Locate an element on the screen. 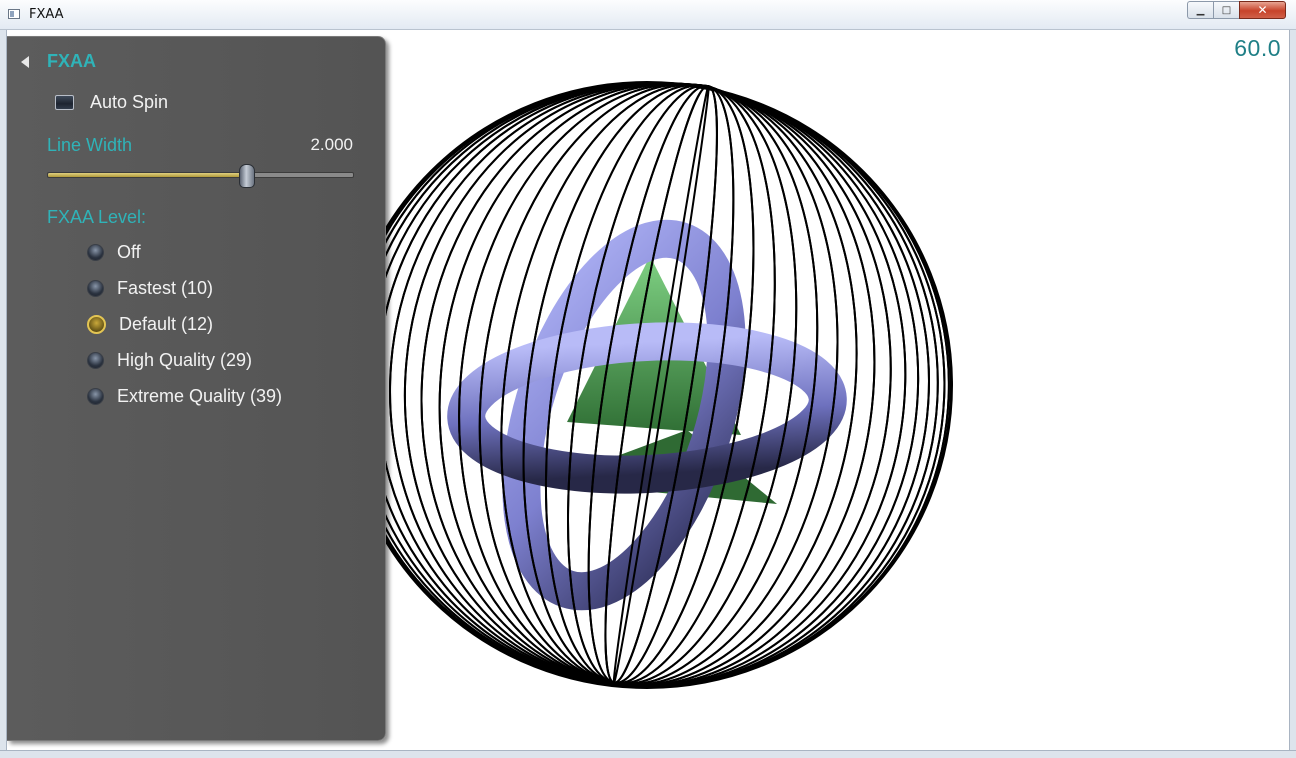  caption-buttons: ▁ □ ✕ is located at coordinates (1236, 10).